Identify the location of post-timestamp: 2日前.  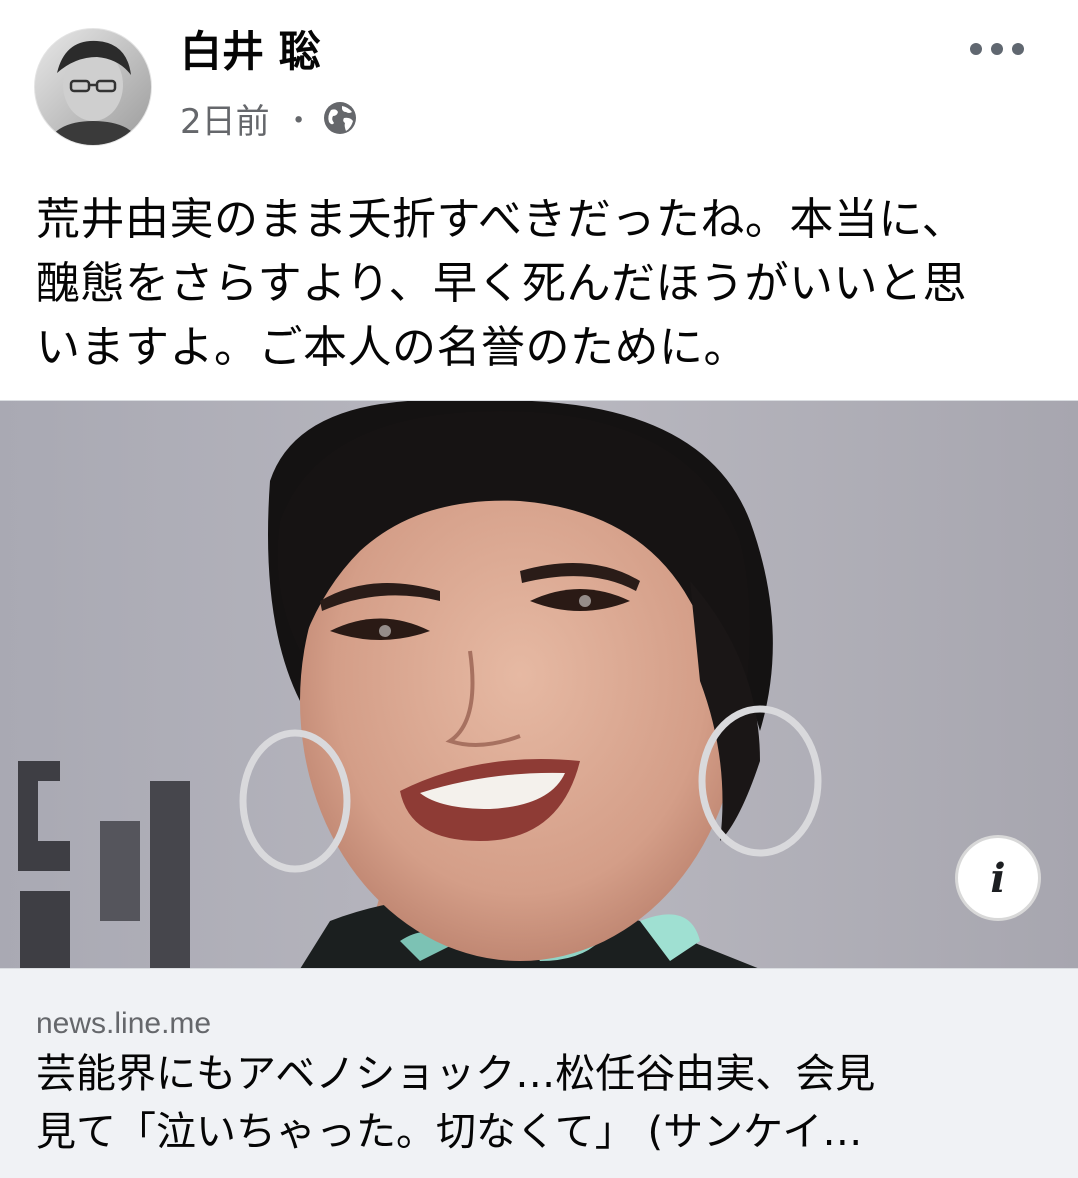
(225, 118).